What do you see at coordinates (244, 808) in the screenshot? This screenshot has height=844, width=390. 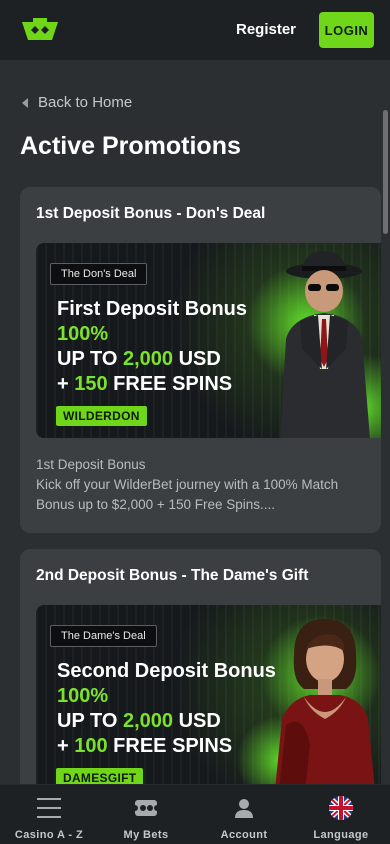 I see `user-icon` at bounding box center [244, 808].